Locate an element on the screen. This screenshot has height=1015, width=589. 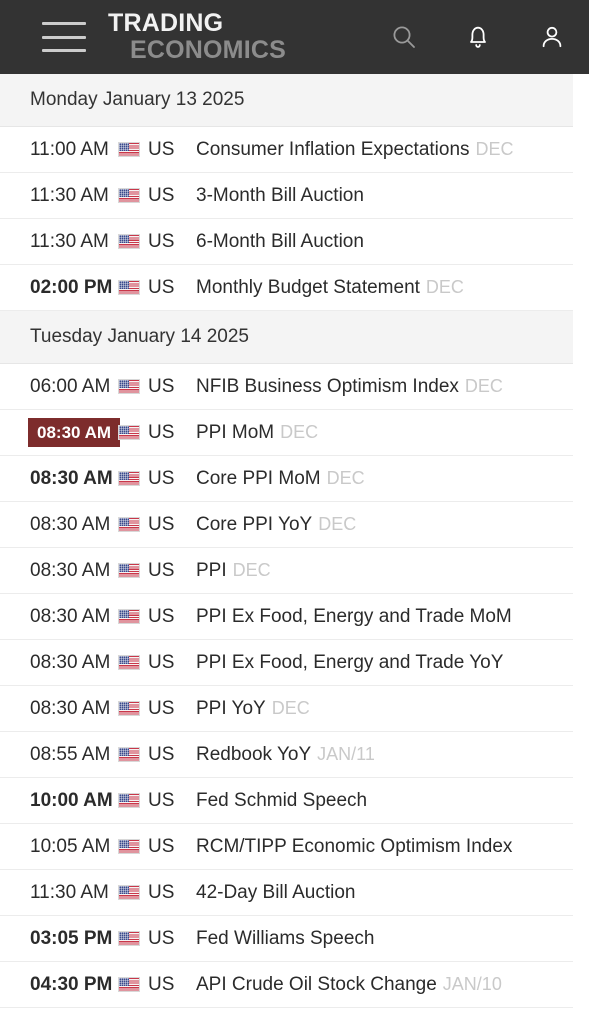
event-name: Core PPI YoY is located at coordinates (254, 524).